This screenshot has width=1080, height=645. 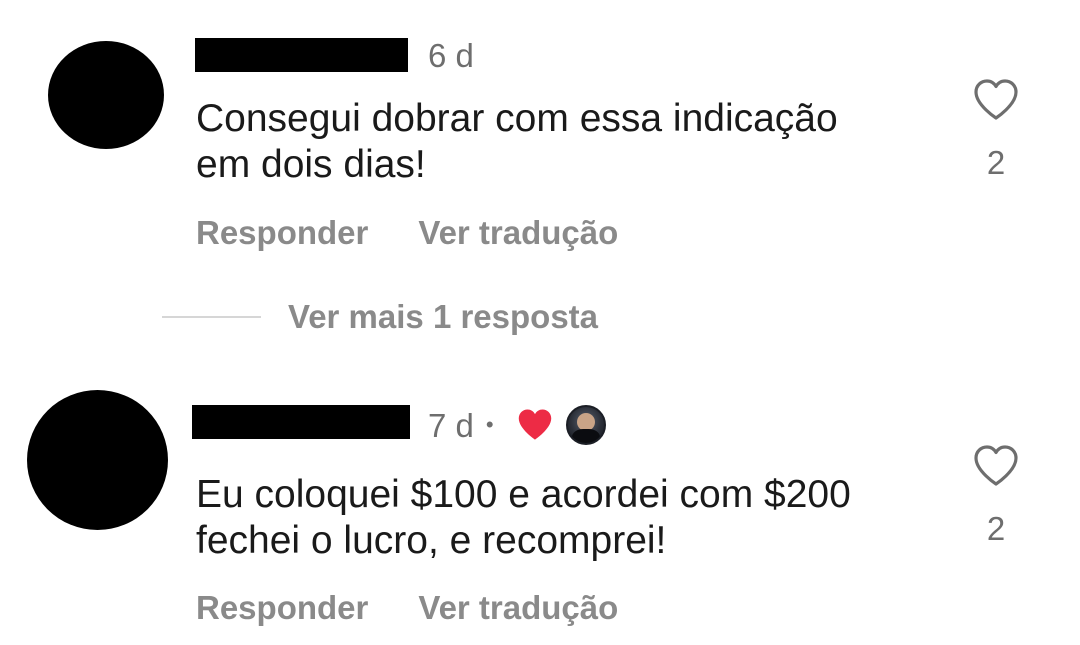 What do you see at coordinates (443, 316) in the screenshot?
I see `view-more-replies-label: Ver mais 1 resposta` at bounding box center [443, 316].